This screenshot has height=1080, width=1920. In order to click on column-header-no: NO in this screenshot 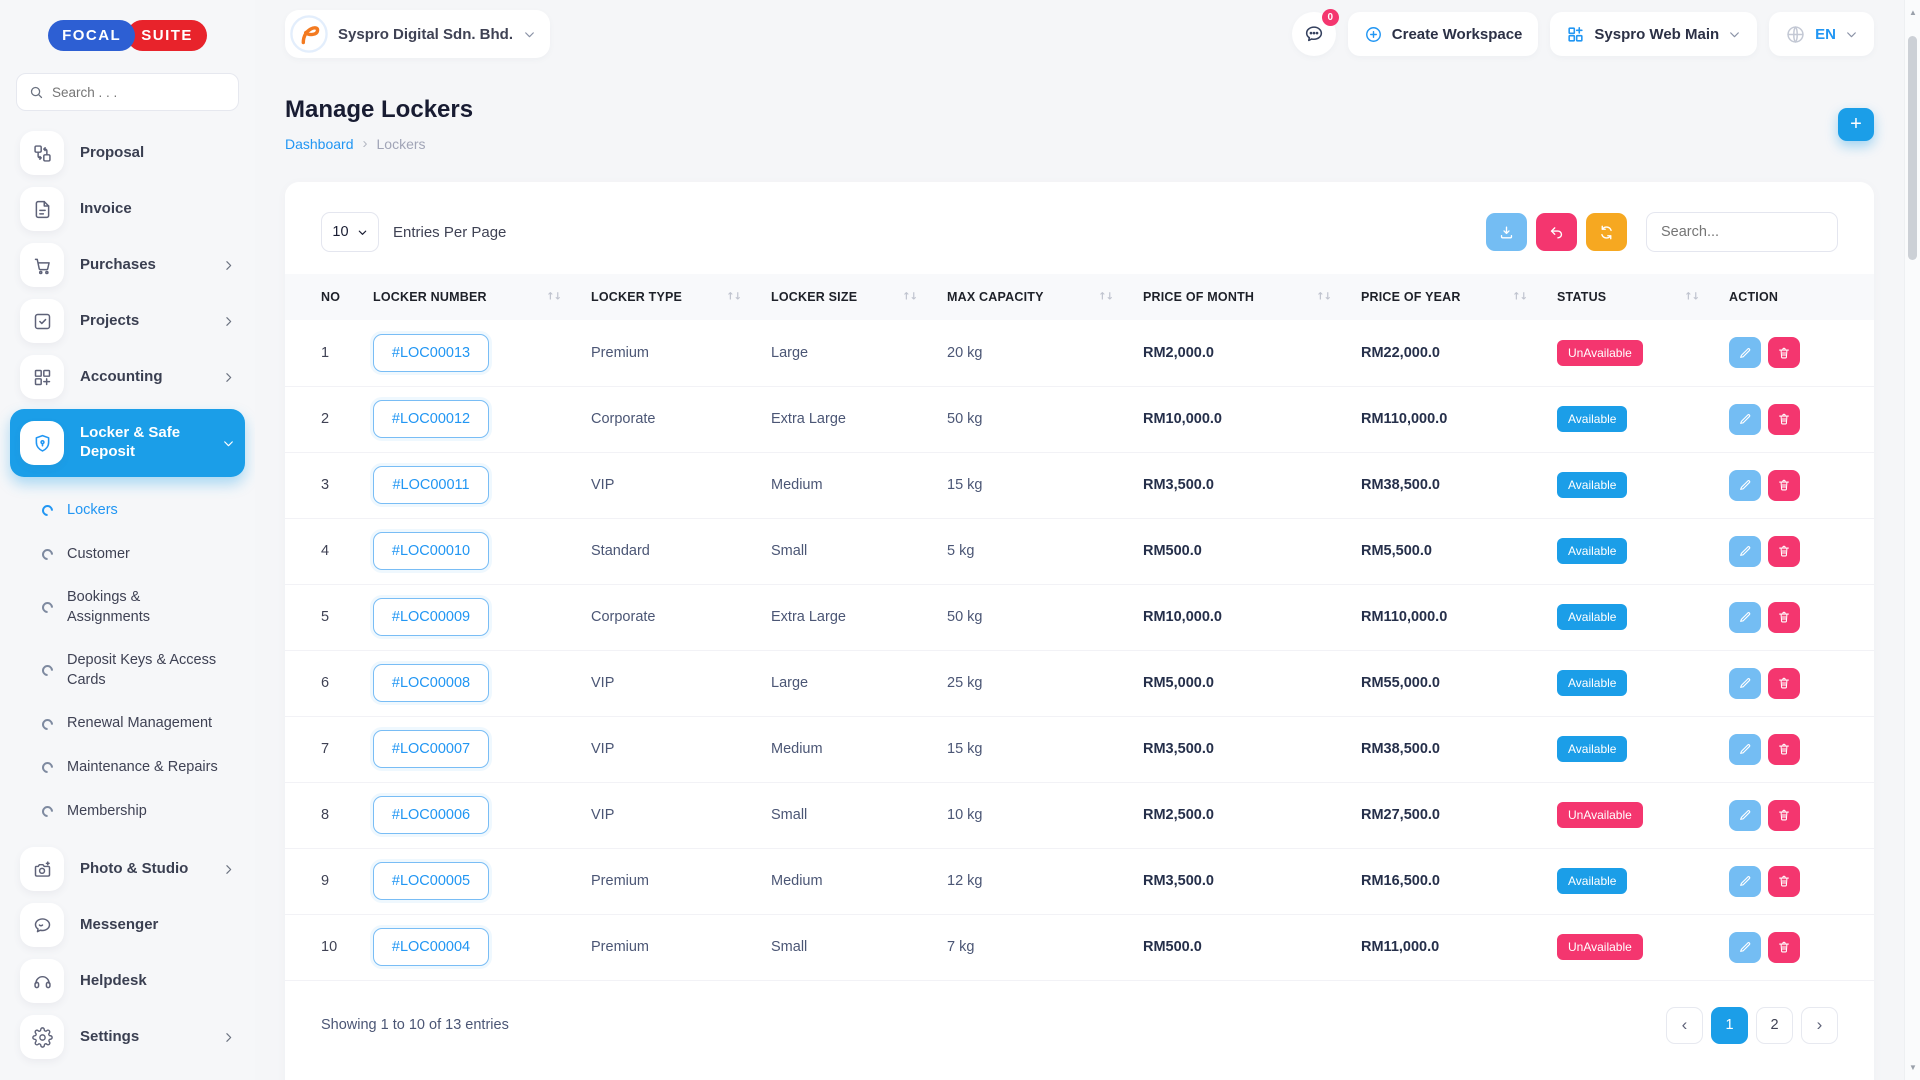, I will do `click(321, 297)`.